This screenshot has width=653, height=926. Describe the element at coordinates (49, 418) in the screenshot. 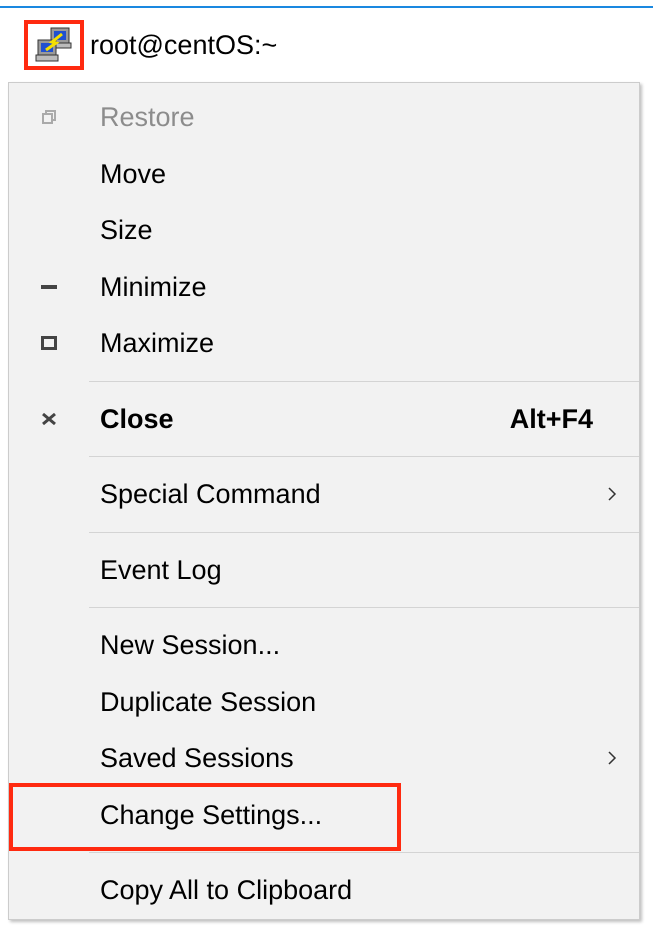

I see `close-icon` at that location.